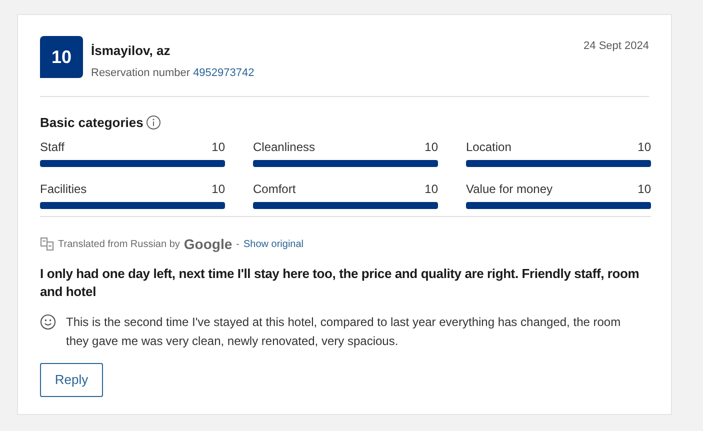 This screenshot has width=703, height=431. What do you see at coordinates (71, 379) in the screenshot?
I see `reply-button: Reply` at bounding box center [71, 379].